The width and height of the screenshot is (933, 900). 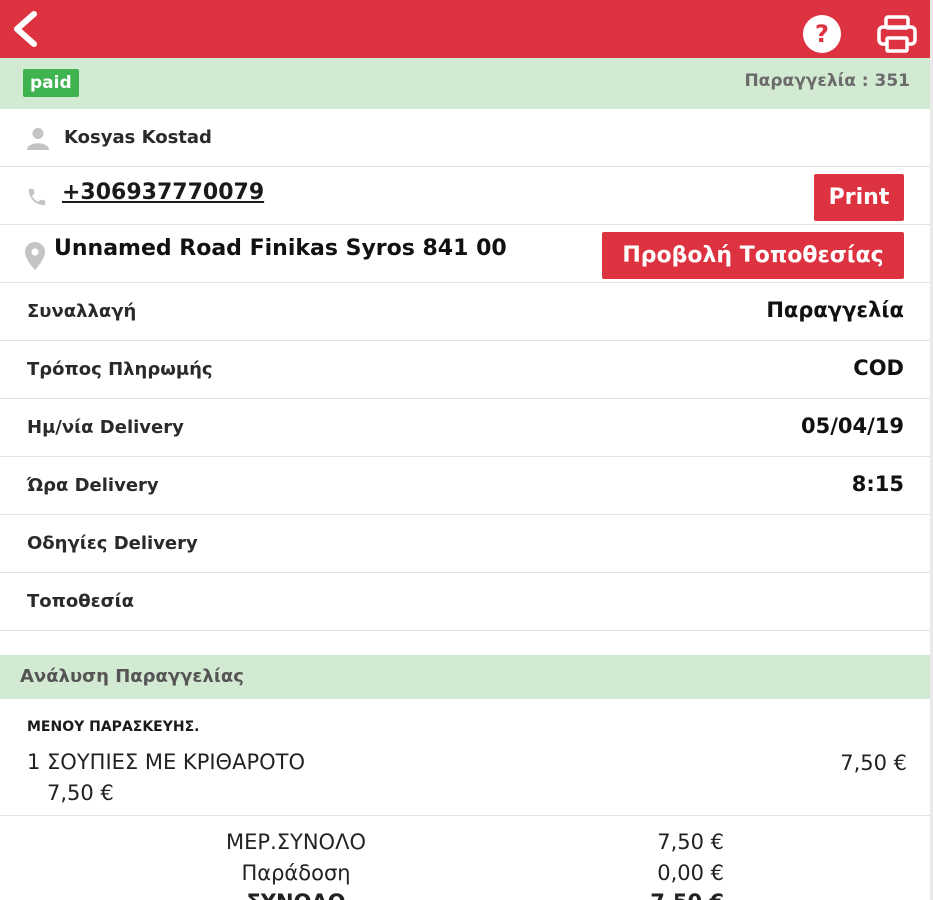 What do you see at coordinates (93, 485) in the screenshot?
I see `detail-label: Ώρα Delivery` at bounding box center [93, 485].